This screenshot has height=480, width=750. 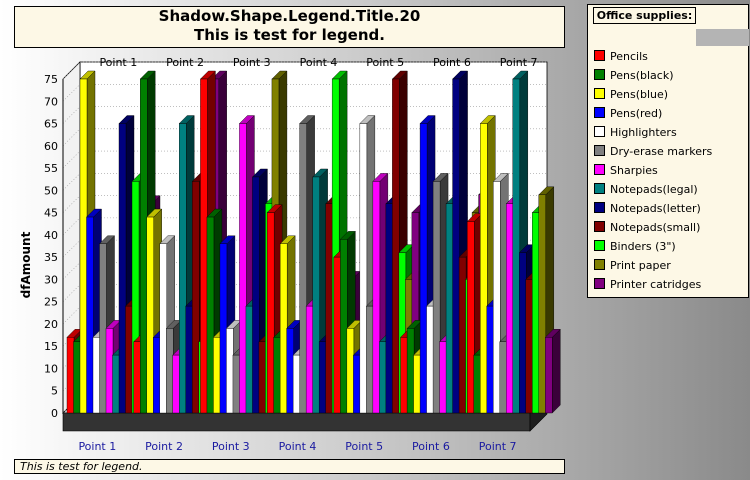 I want to click on y-tick-label: 60, so click(x=51, y=146).